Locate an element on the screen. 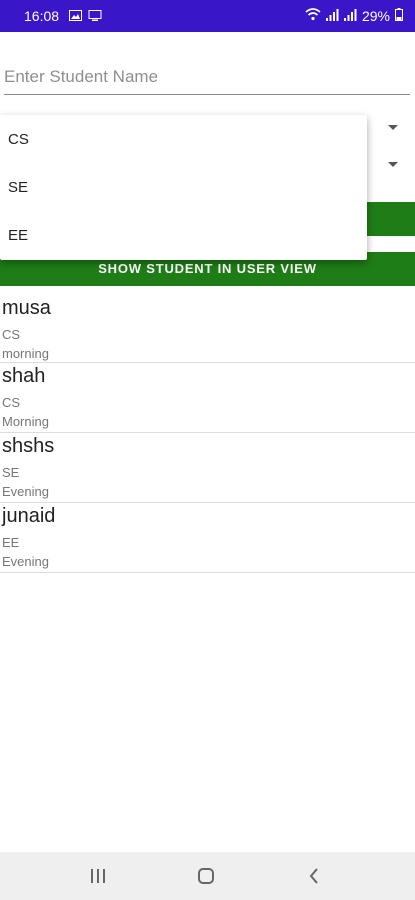 The image size is (415, 900). navigation-bar is located at coordinates (207, 876).